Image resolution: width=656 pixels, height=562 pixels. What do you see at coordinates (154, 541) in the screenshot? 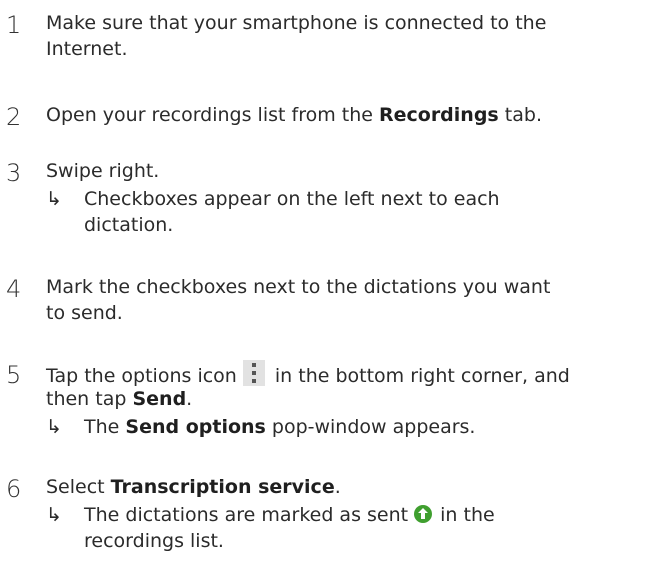
I see `result-text-line: recordings list.` at bounding box center [154, 541].